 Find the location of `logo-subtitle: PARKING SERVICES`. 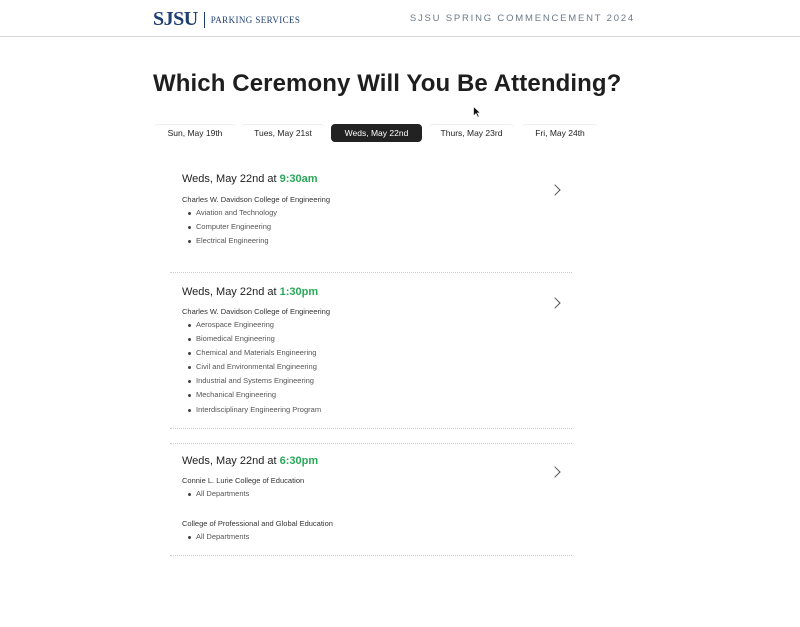

logo-subtitle: PARKING SERVICES is located at coordinates (255, 19).